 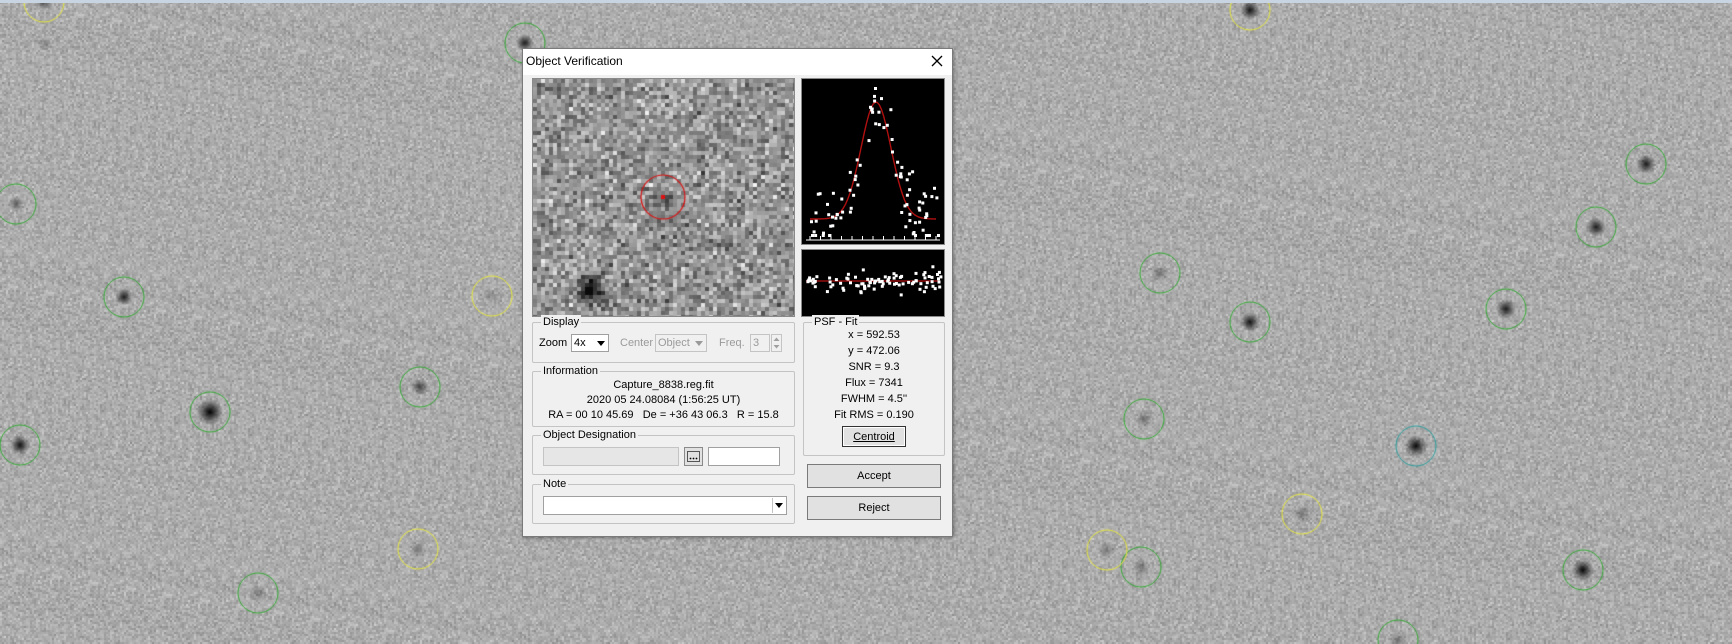 I want to click on zoom-value: 4x, so click(x=580, y=343).